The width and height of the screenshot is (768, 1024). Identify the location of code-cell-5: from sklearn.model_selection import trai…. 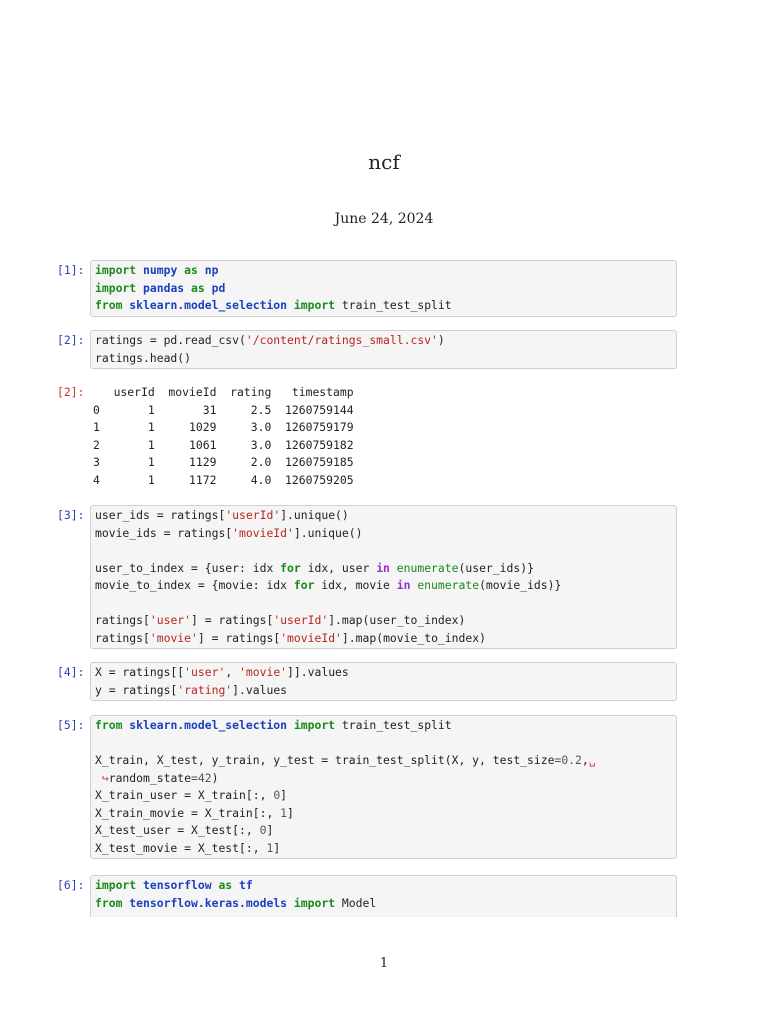
(383, 787).